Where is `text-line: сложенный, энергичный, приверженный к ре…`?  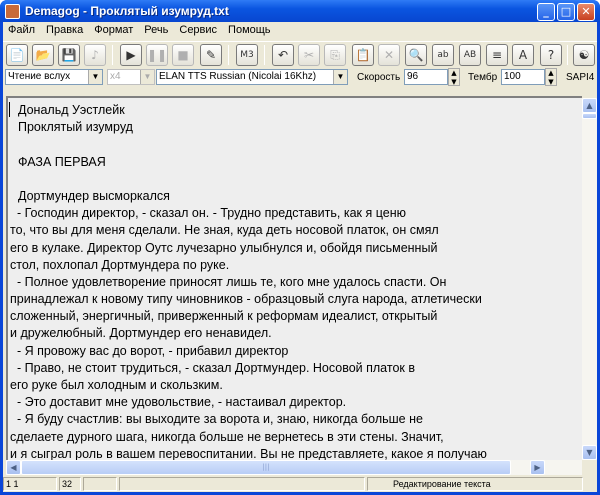
text-line: сложенный, энергичный, приверженный к ре… is located at coordinates (224, 316).